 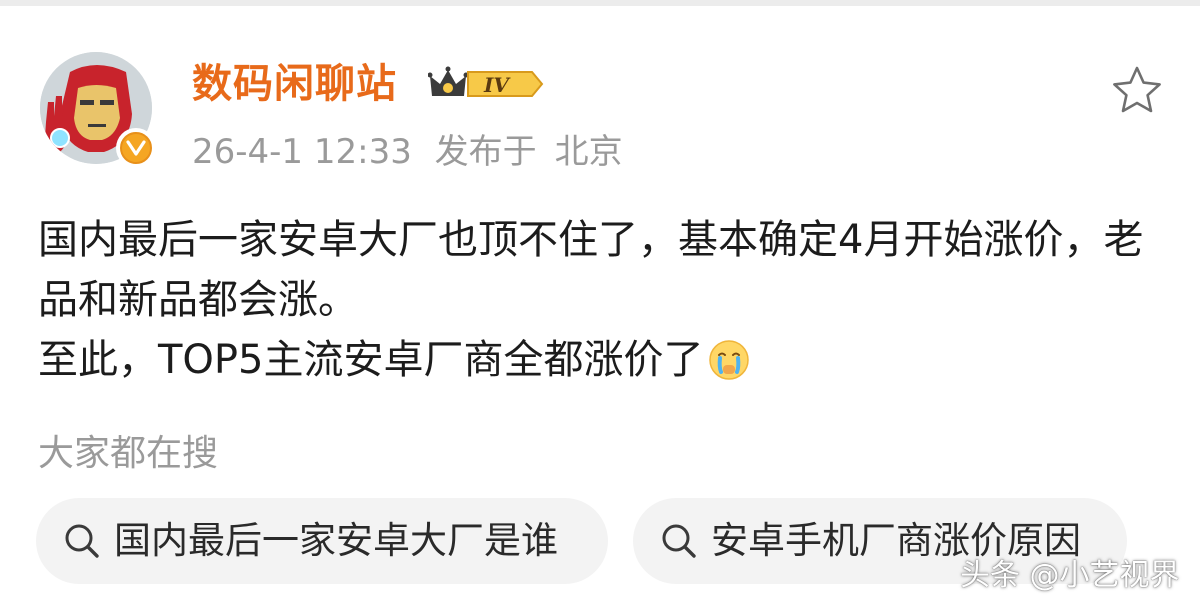 I want to click on post-meta: 26-4-1 12:33 发布于 北京, so click(x=413, y=152).